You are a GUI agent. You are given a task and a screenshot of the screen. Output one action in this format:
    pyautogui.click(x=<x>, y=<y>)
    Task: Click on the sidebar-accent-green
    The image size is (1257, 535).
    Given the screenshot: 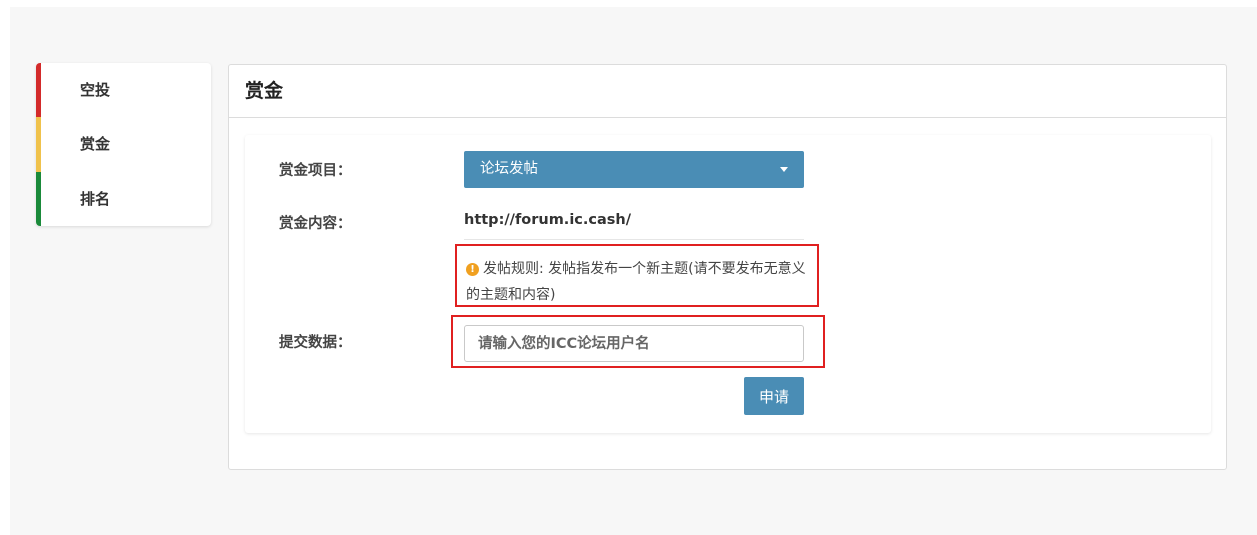 What is the action you would take?
    pyautogui.click(x=38, y=198)
    